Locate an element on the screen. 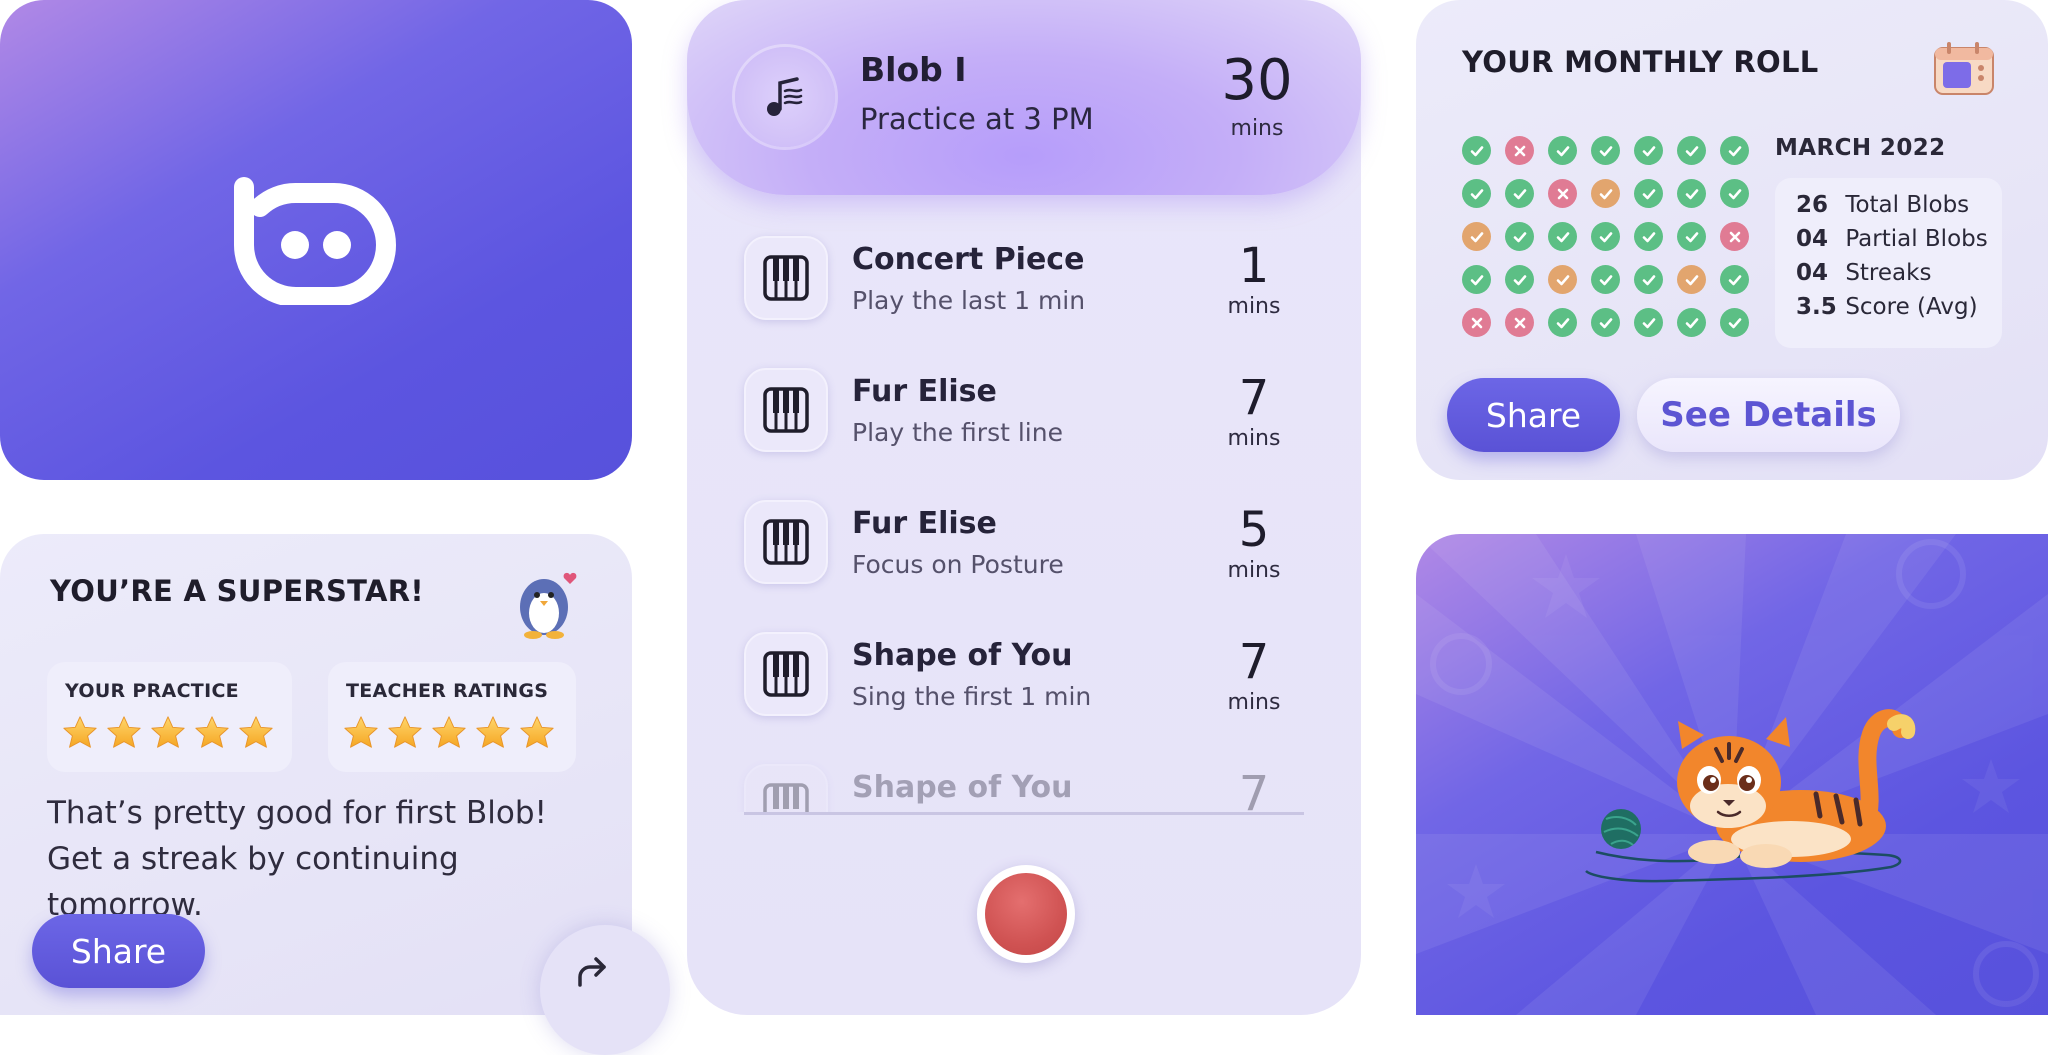 This screenshot has width=2048, height=1055. practice-item: Shape of You Sing the first 1 min 7 mins is located at coordinates (1024, 678).